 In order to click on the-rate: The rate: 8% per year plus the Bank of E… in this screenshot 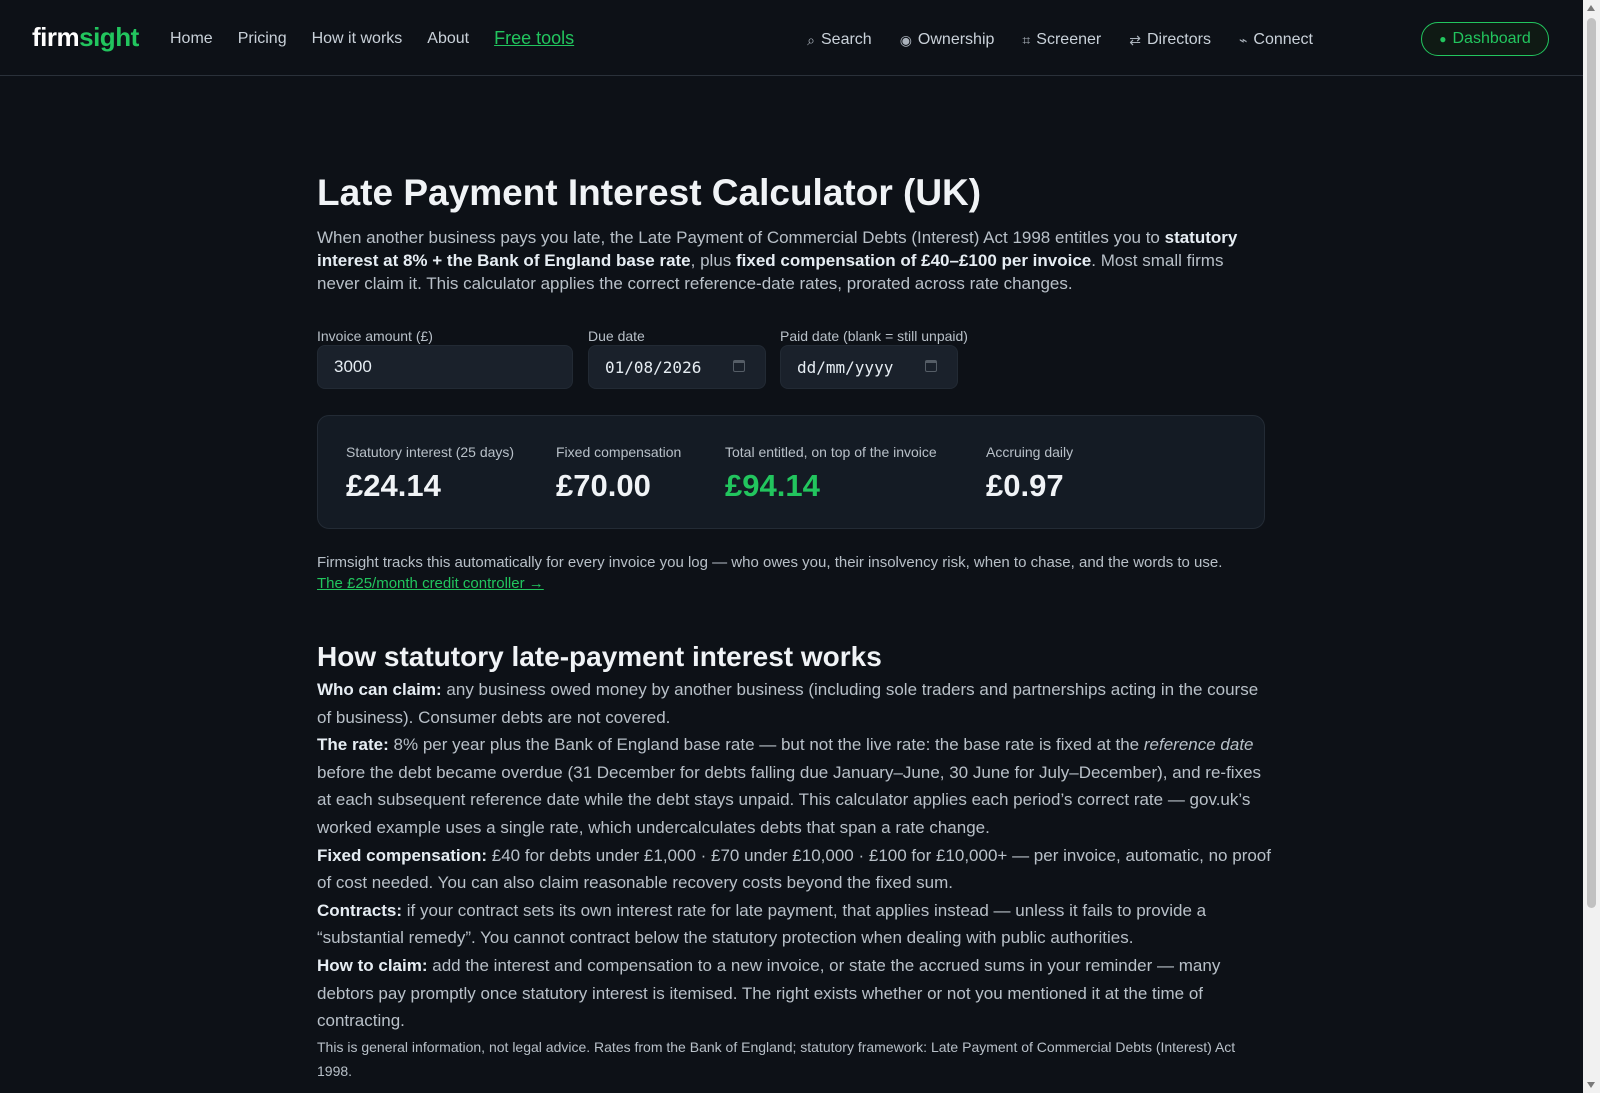, I will do `click(789, 786)`.